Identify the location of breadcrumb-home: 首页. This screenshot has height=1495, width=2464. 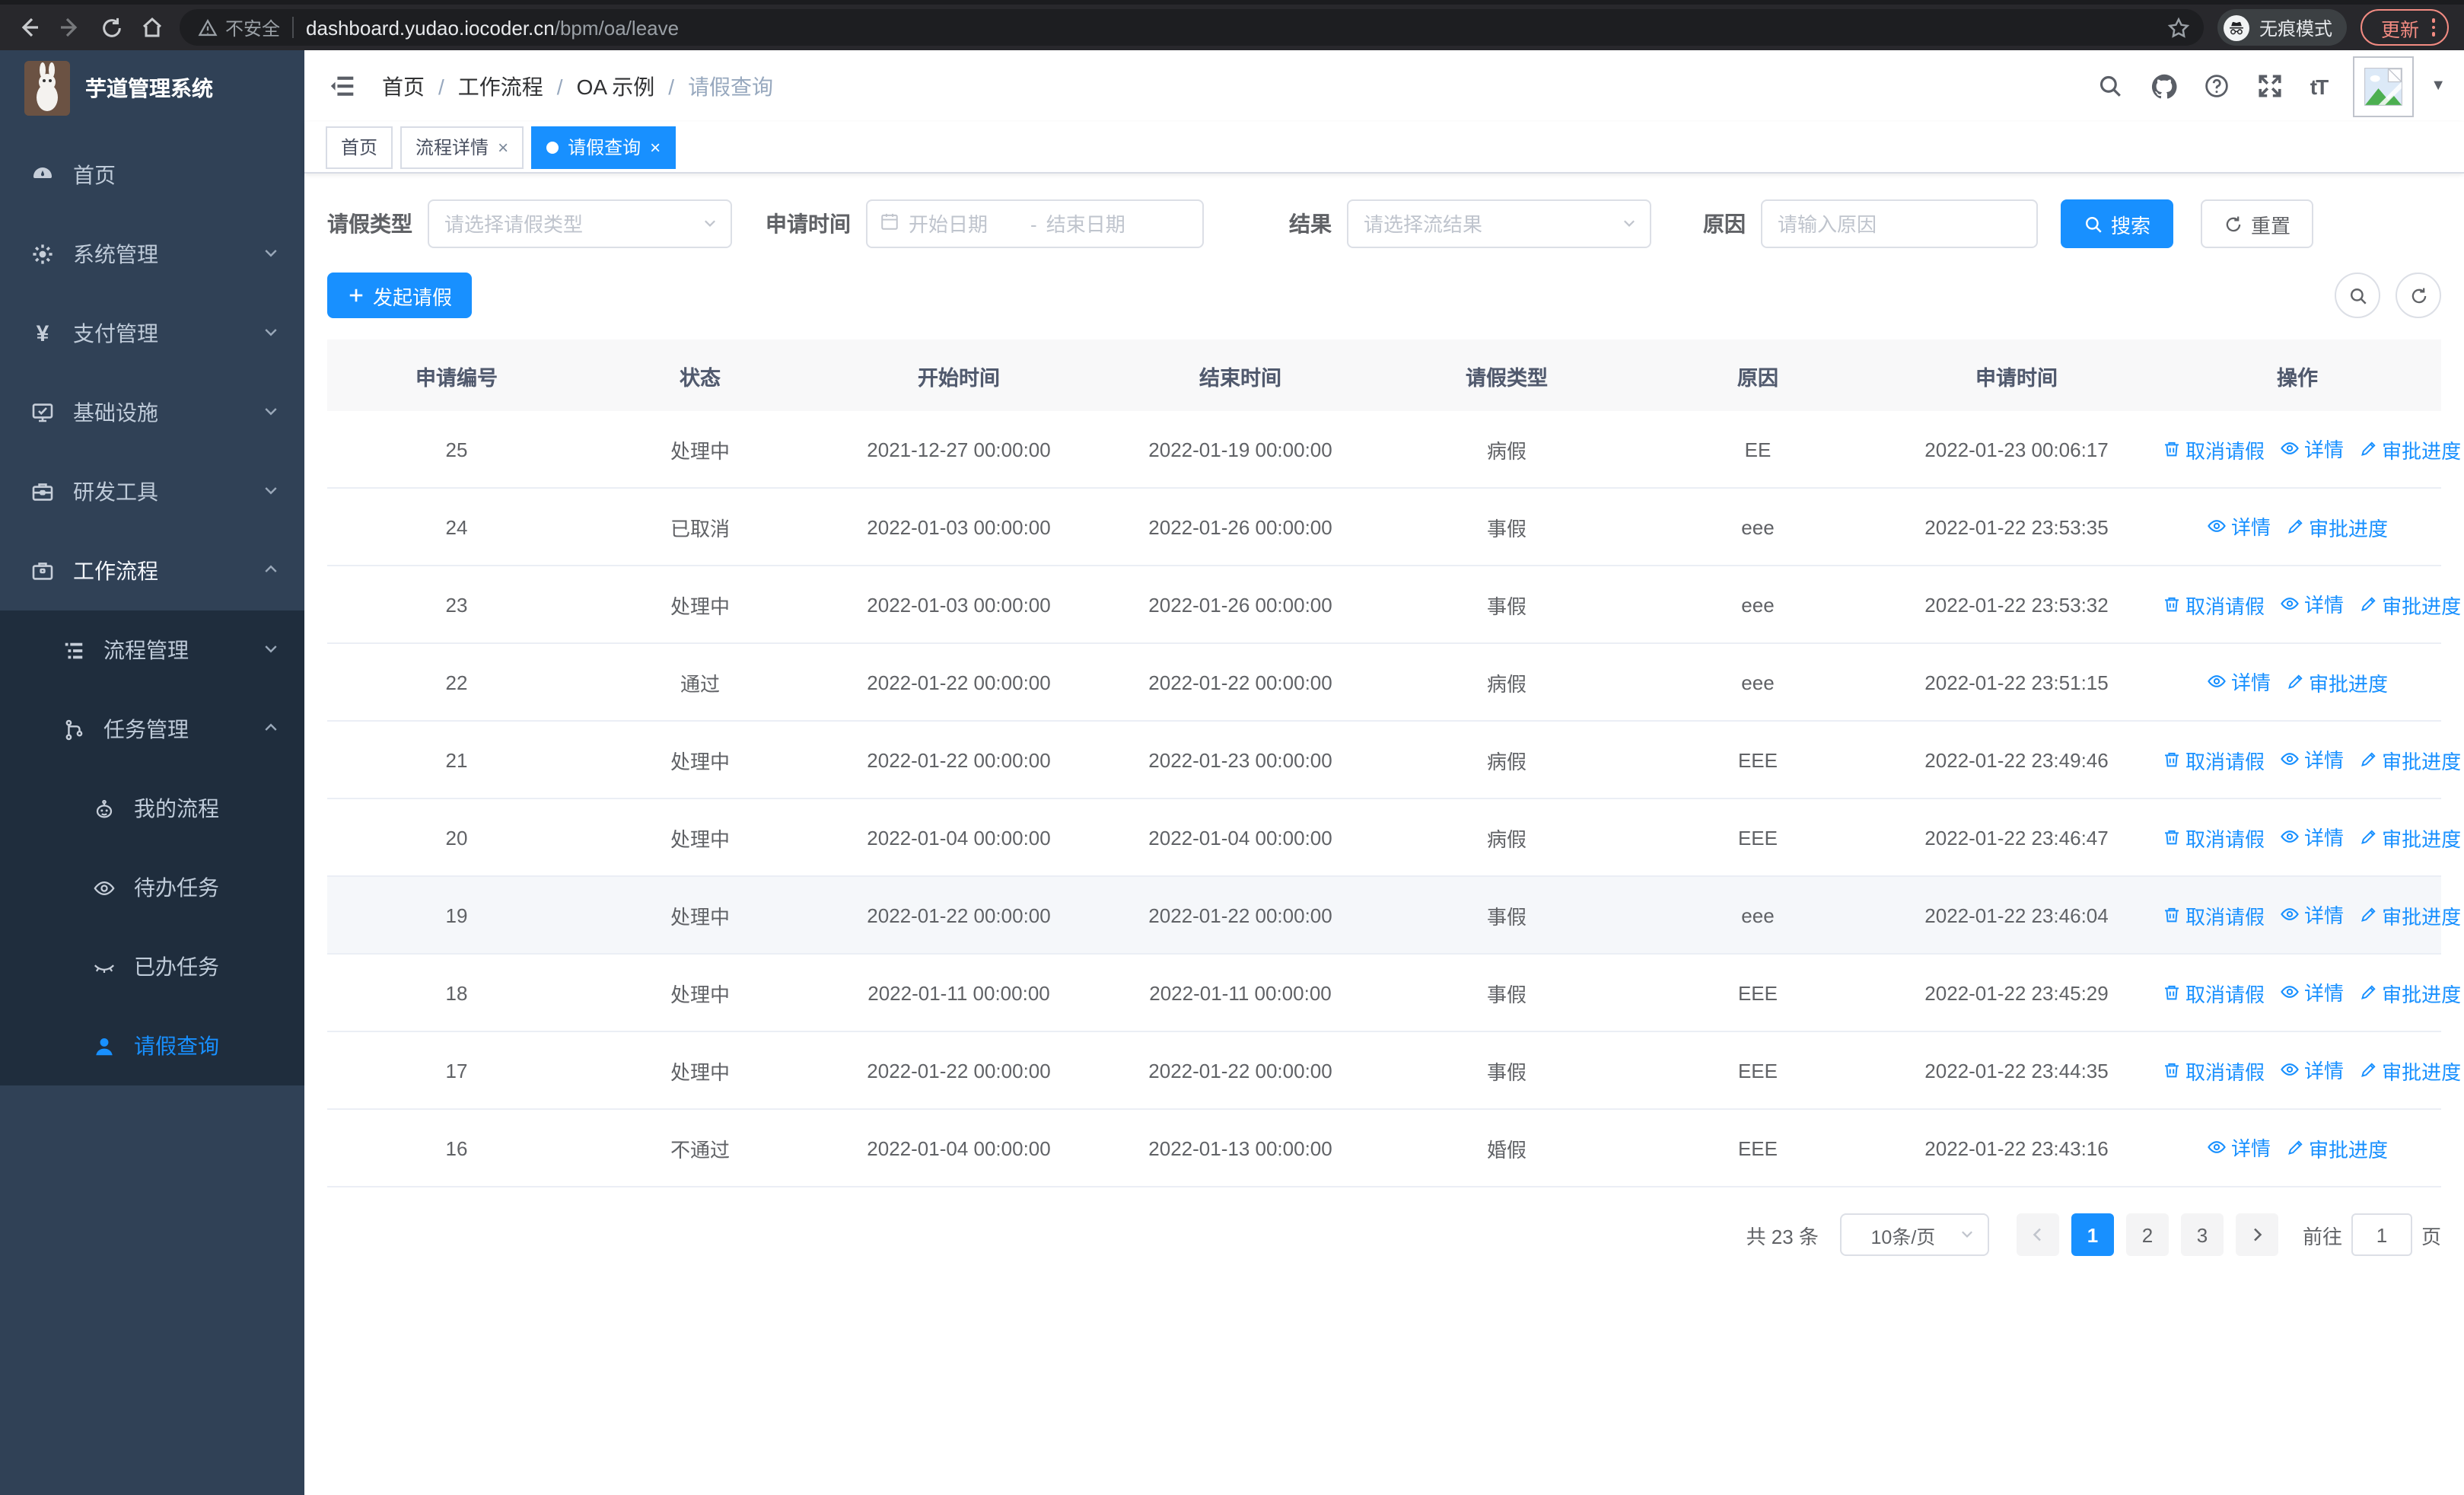
(403, 86).